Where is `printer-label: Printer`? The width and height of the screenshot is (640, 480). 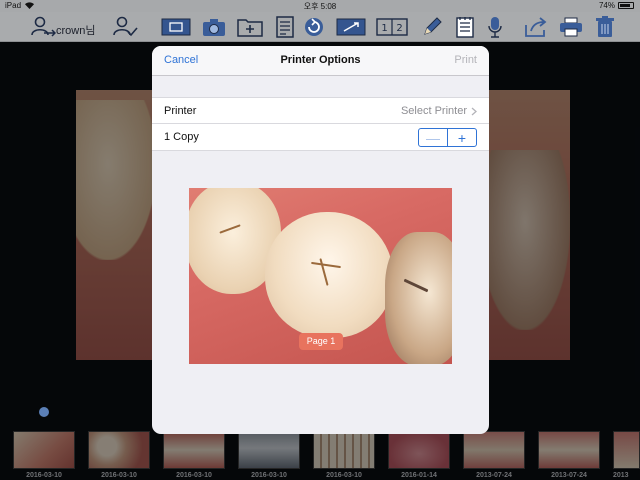 printer-label: Printer is located at coordinates (180, 111).